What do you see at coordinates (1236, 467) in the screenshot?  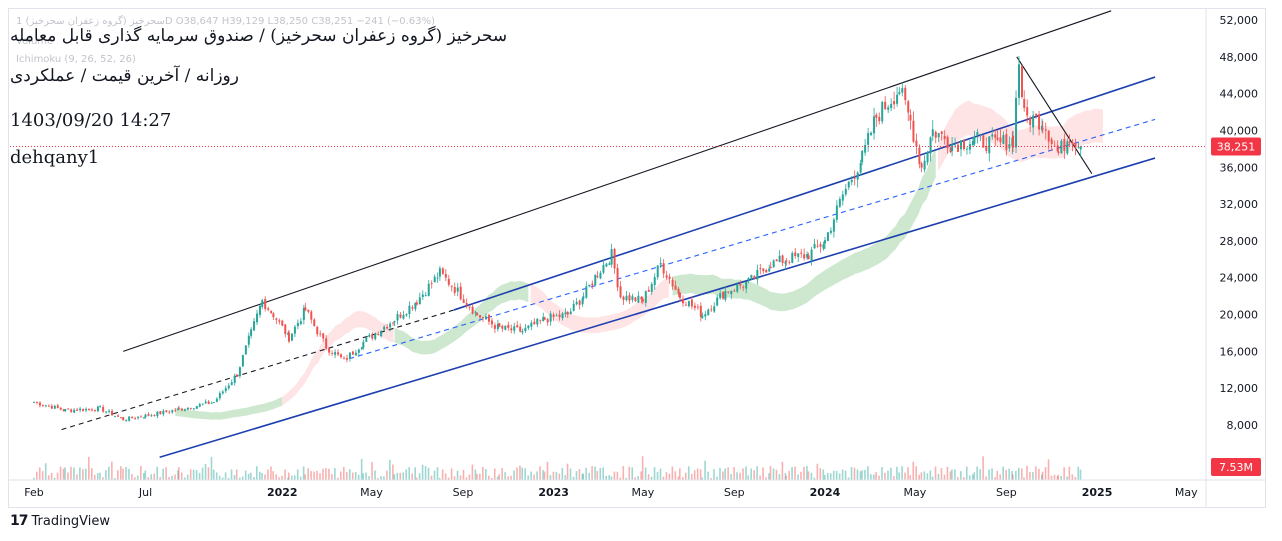 I see `last-volume-label: 7.53M` at bounding box center [1236, 467].